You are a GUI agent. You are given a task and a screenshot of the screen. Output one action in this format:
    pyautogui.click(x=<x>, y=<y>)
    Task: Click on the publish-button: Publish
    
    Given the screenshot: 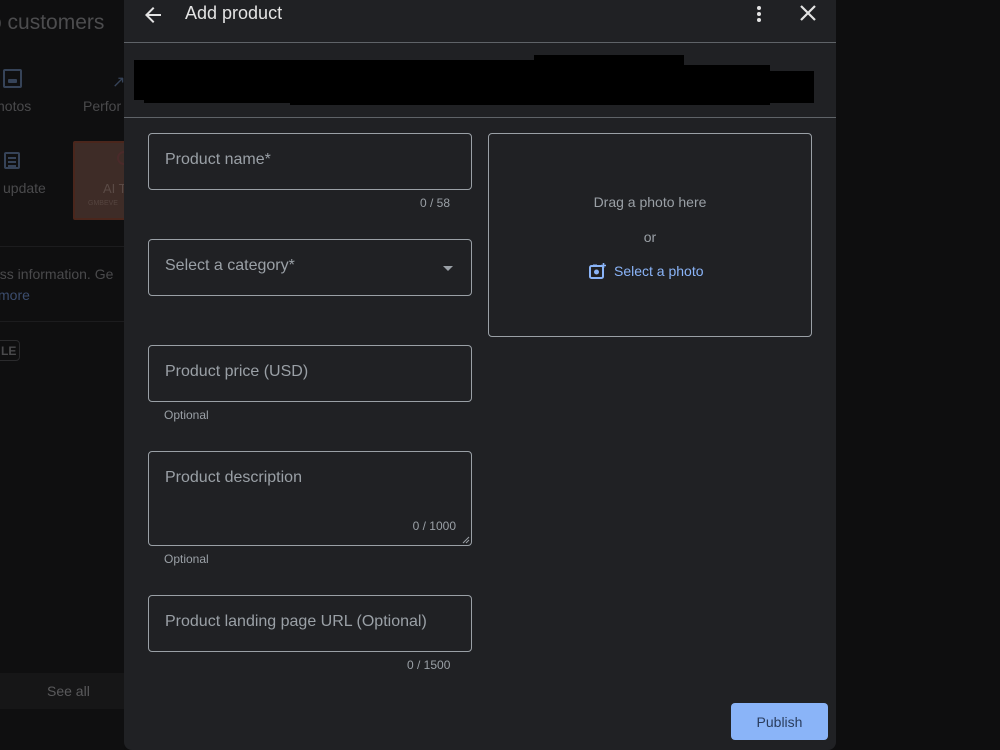 What is the action you would take?
    pyautogui.click(x=779, y=721)
    